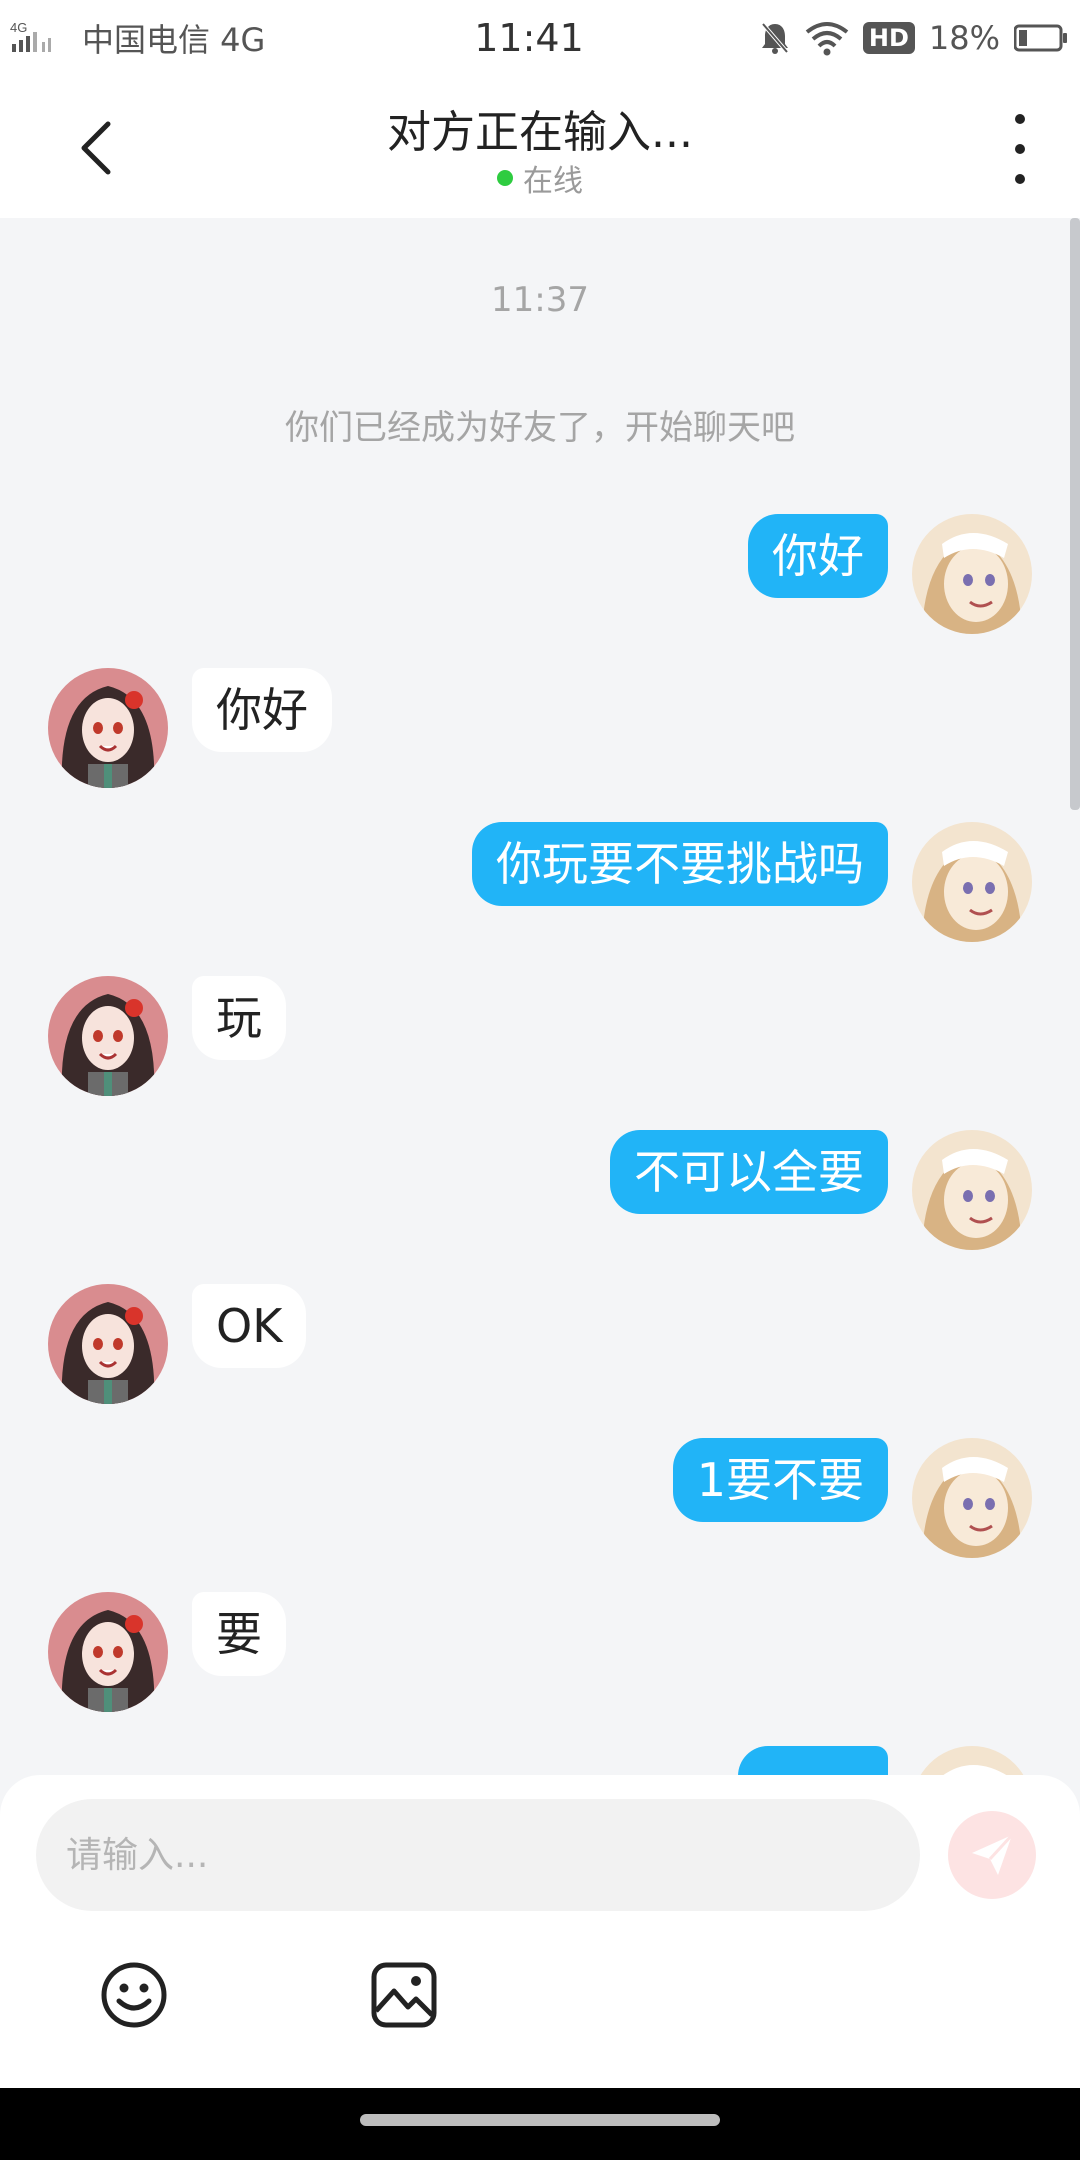 Image resolution: width=1080 pixels, height=2160 pixels. Describe the element at coordinates (239, 1634) in the screenshot. I see `message-bubble-received: 要` at that location.